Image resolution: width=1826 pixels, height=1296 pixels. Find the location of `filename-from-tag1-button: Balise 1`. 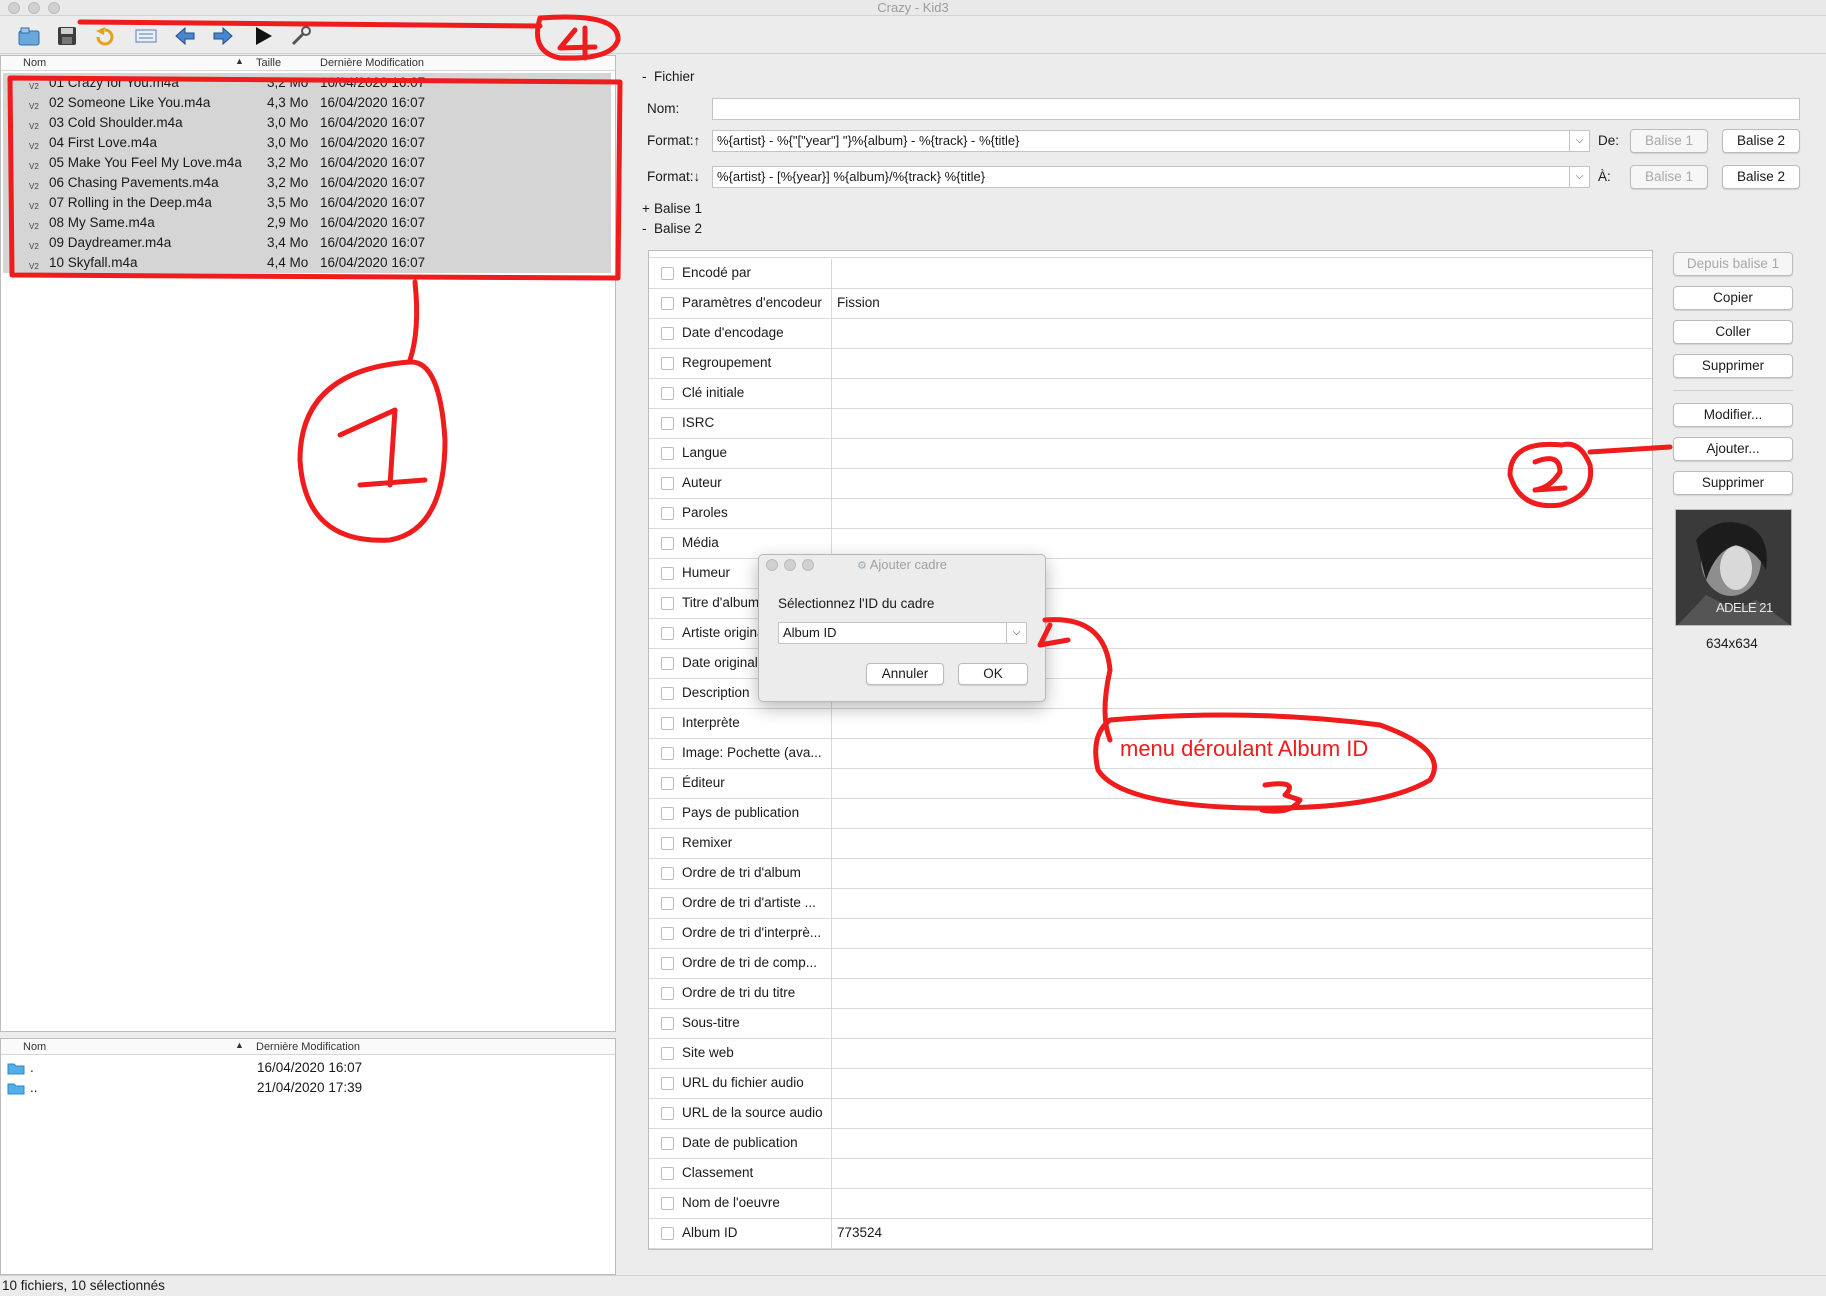

filename-from-tag1-button: Balise 1 is located at coordinates (1669, 141).